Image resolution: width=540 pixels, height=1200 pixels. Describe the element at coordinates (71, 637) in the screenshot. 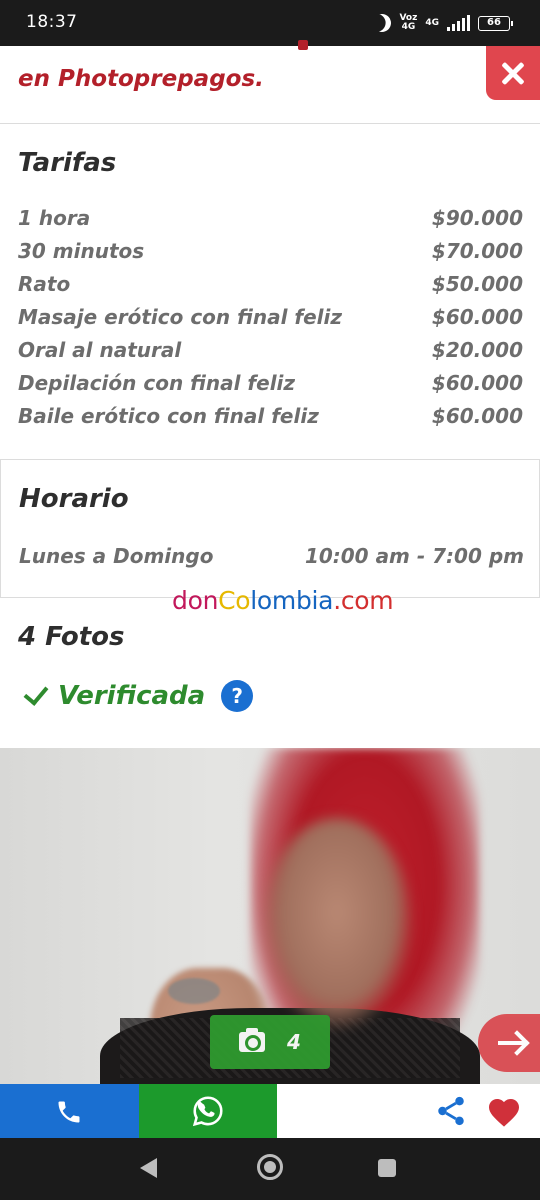

I see `photos-title: 4 Fotos` at that location.